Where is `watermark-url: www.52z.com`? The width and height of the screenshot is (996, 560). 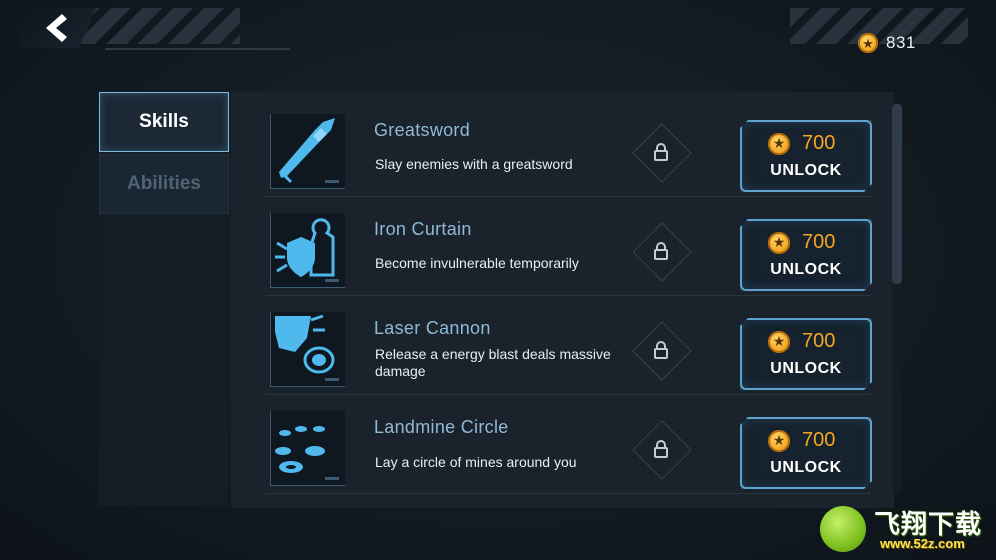
watermark-url: www.52z.com is located at coordinates (922, 543).